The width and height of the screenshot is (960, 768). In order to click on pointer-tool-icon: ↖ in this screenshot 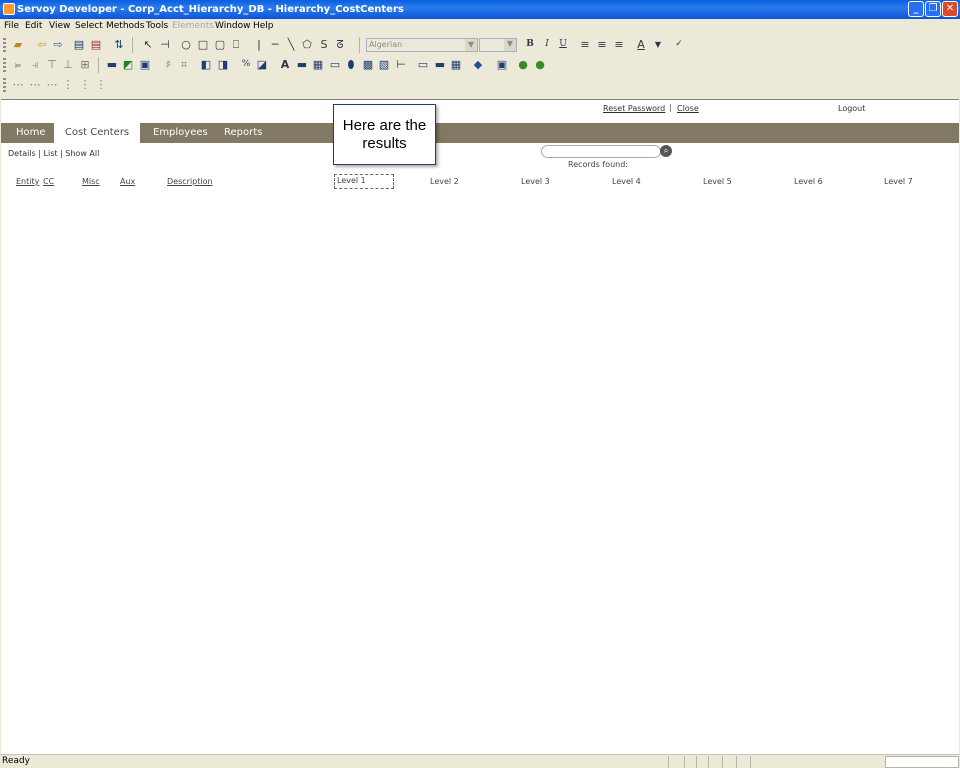, I will do `click(148, 44)`.